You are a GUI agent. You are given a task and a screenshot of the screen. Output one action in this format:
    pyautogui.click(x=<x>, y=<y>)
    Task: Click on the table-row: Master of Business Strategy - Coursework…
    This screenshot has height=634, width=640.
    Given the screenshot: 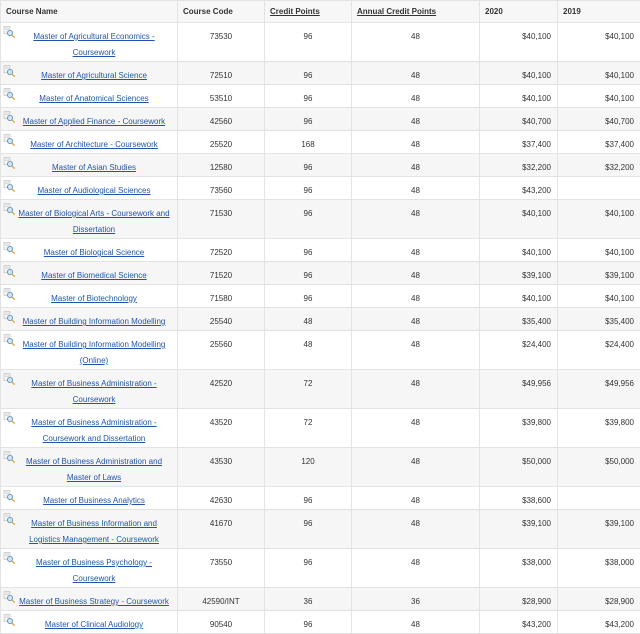 What is the action you would take?
    pyautogui.click(x=320, y=599)
    